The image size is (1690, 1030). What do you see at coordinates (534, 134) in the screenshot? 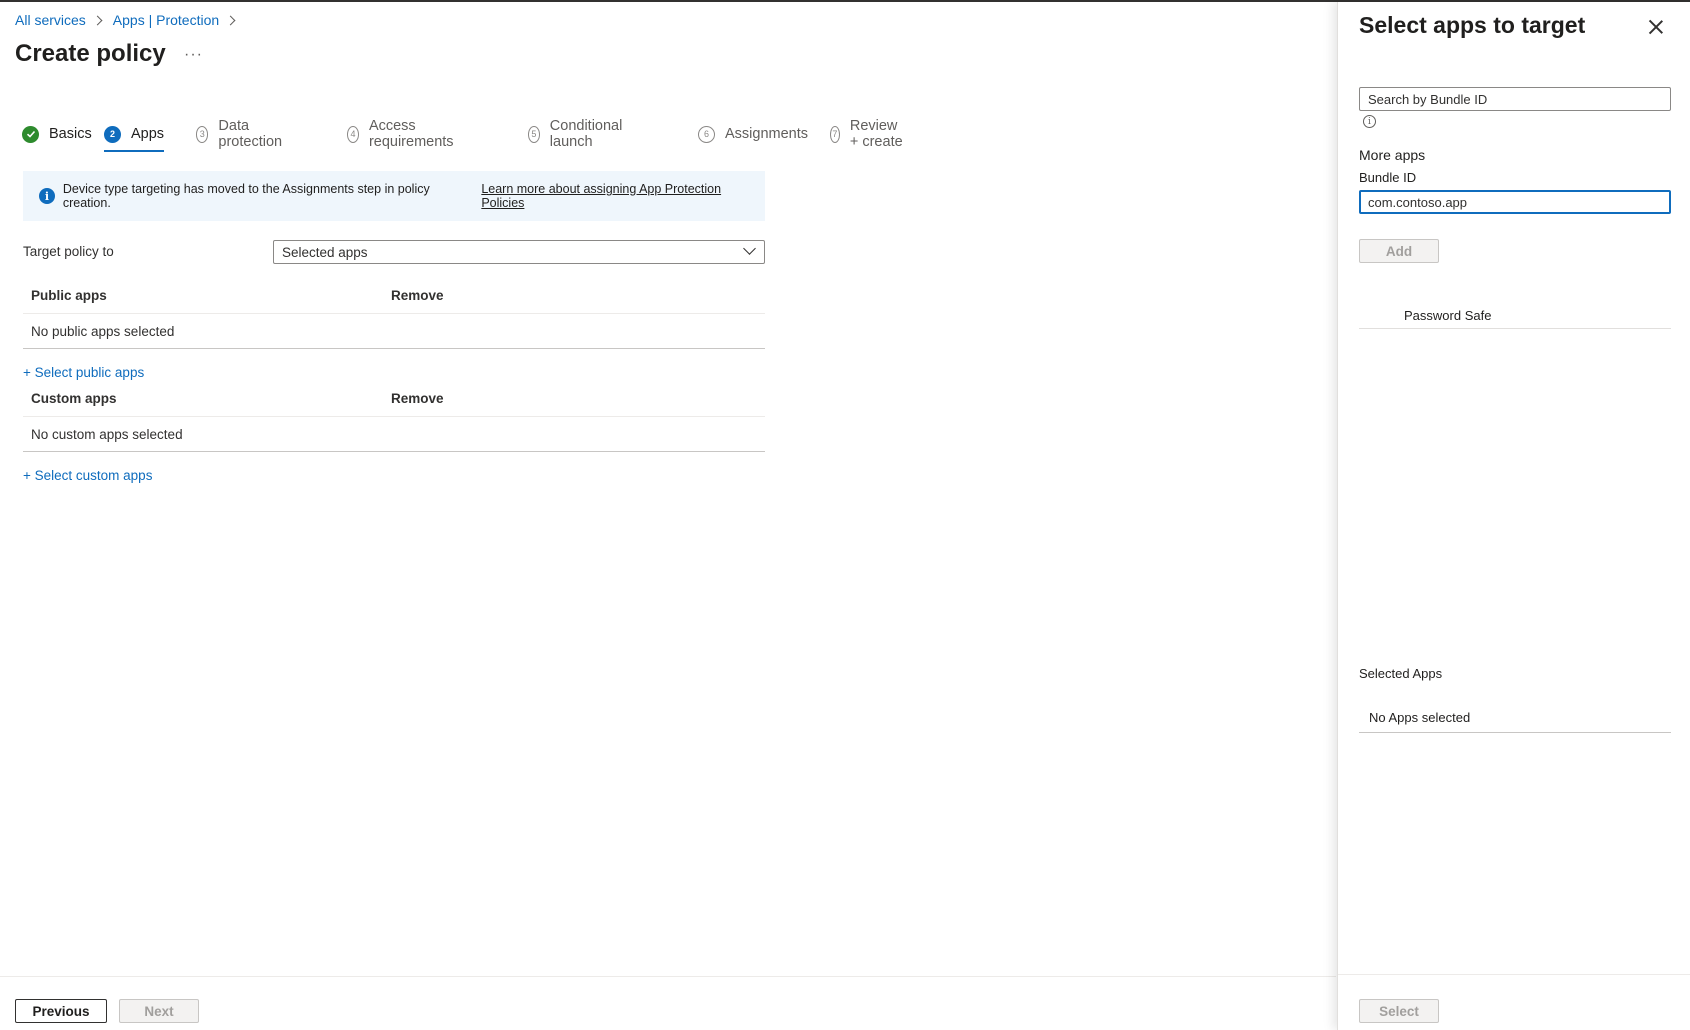
I see `step-number-icon: 5` at bounding box center [534, 134].